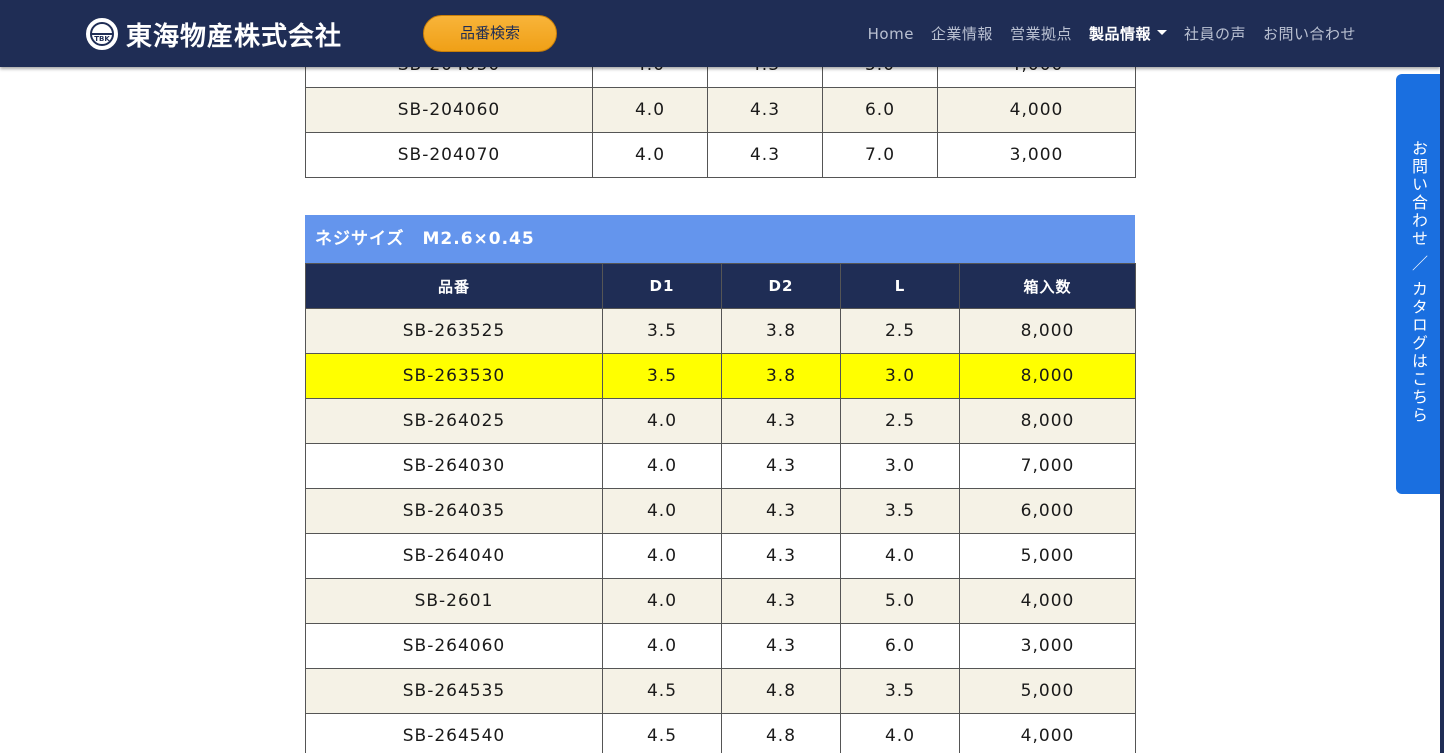 The height and width of the screenshot is (753, 1444). Describe the element at coordinates (454, 511) in the screenshot. I see `part-number-cell: SB-264035` at that location.